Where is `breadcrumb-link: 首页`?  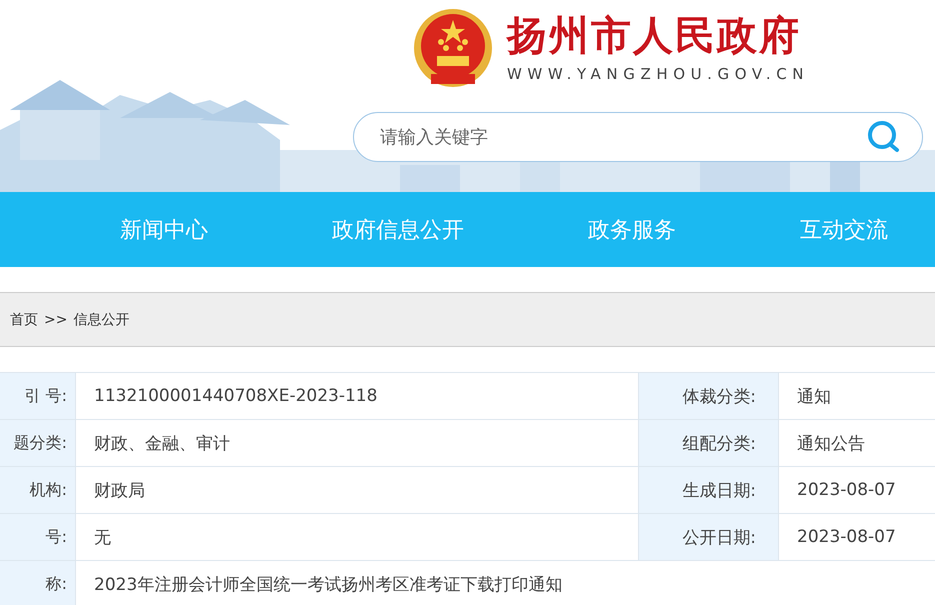
breadcrumb-link: 首页 is located at coordinates (24, 319).